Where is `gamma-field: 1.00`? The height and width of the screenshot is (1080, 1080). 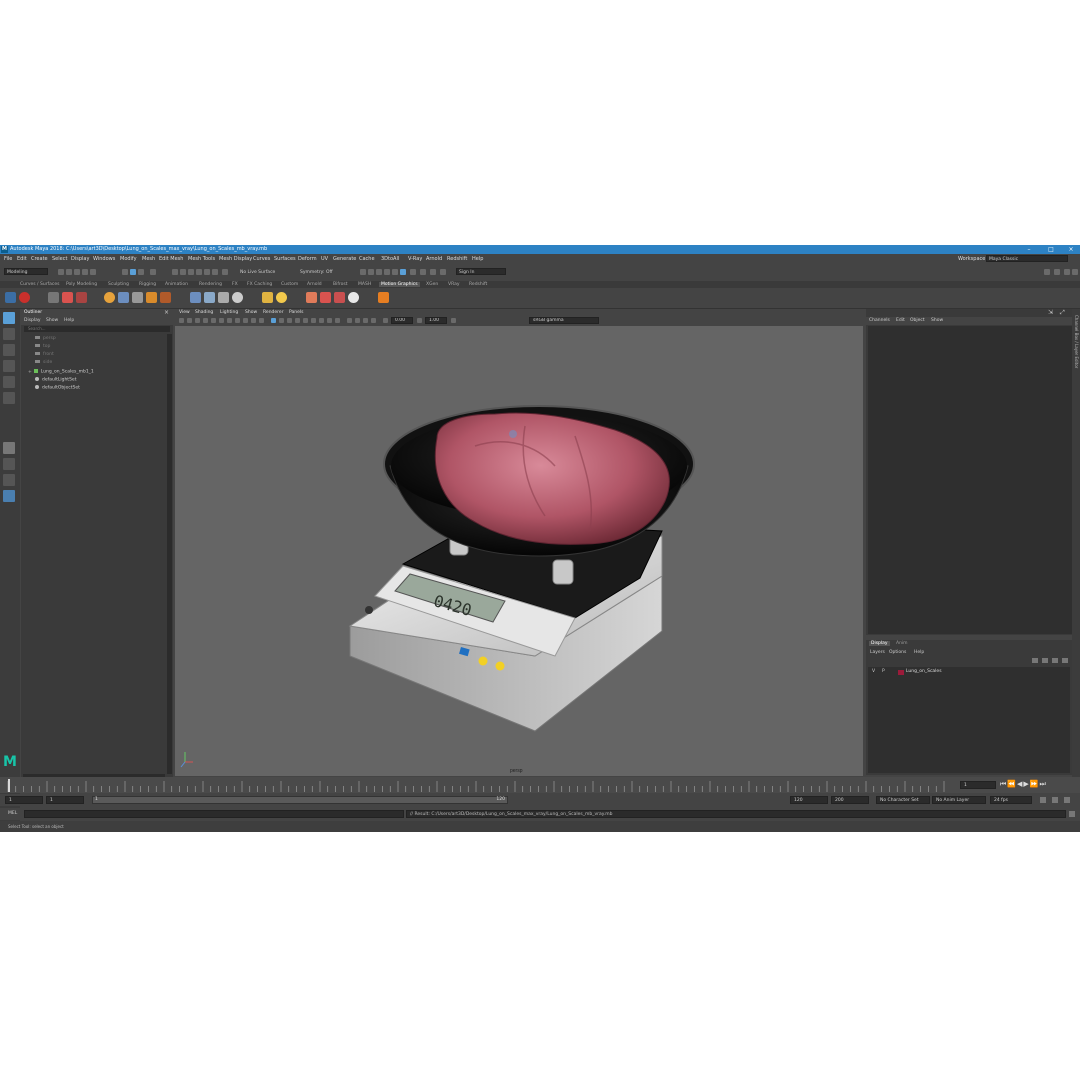 gamma-field: 1.00 is located at coordinates (436, 320).